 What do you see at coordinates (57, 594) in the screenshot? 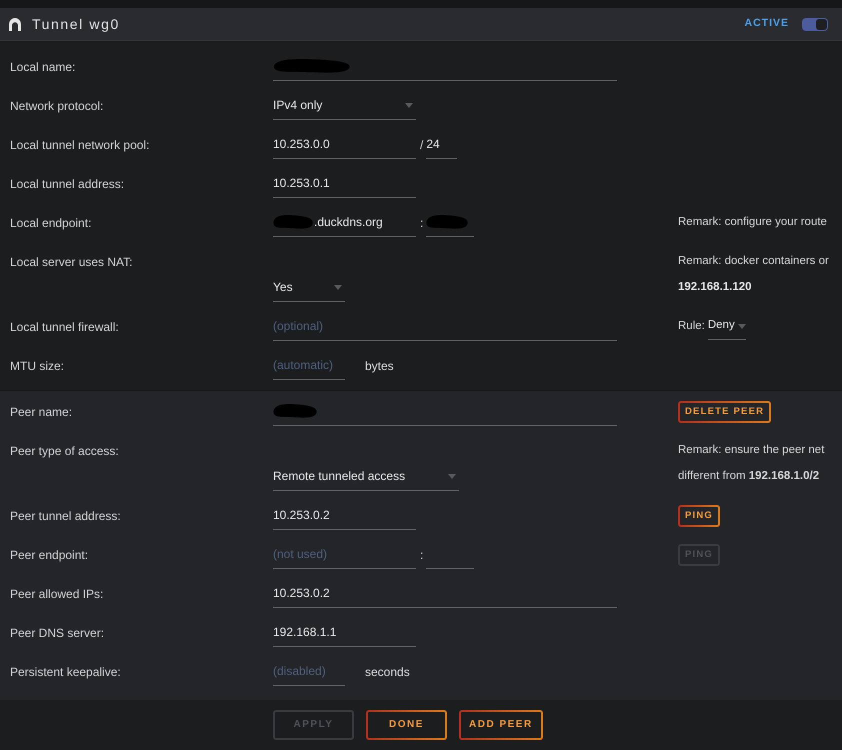
I see `field-label: Peer allowed IPs:` at bounding box center [57, 594].